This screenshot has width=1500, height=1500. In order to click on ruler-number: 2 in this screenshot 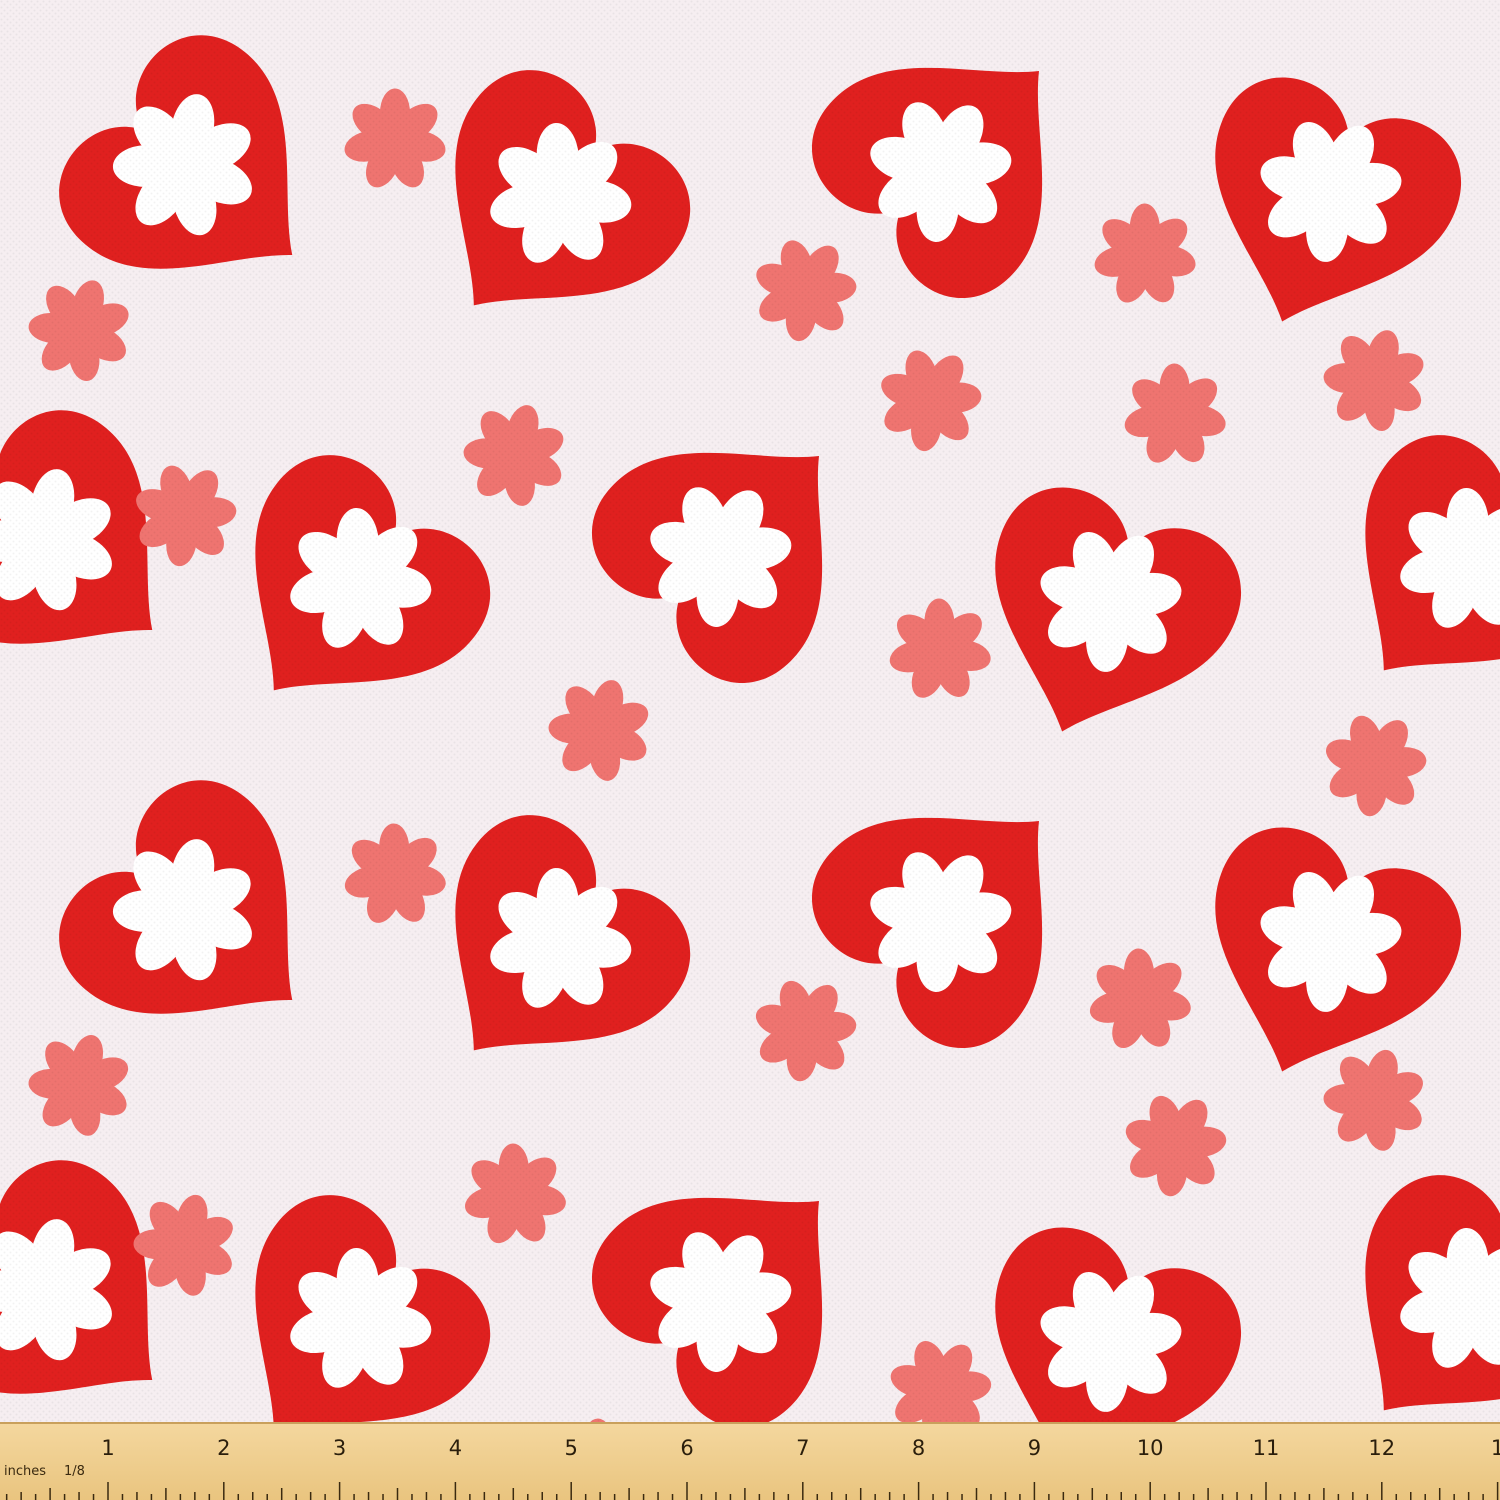, I will do `click(224, 1448)`.